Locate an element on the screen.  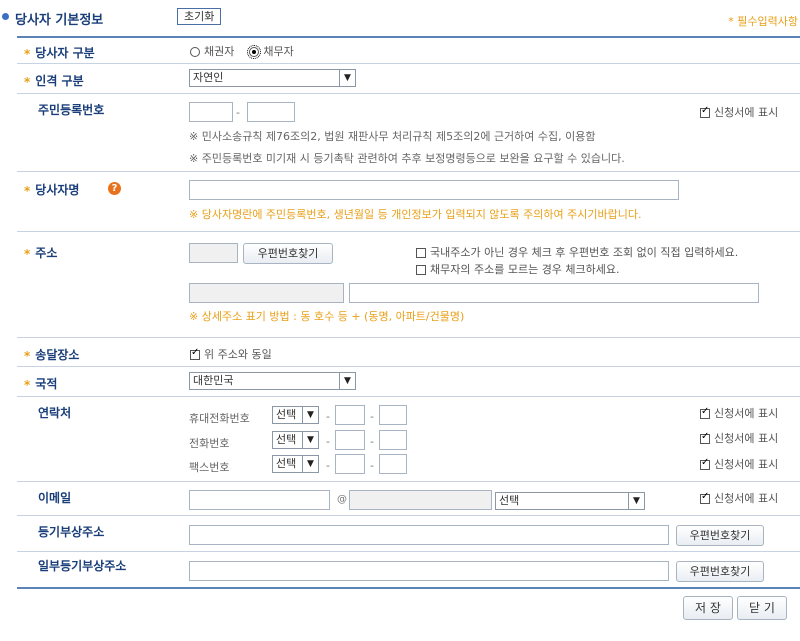
phone-show-wrap: 신청서에 표시 is located at coordinates (739, 438).